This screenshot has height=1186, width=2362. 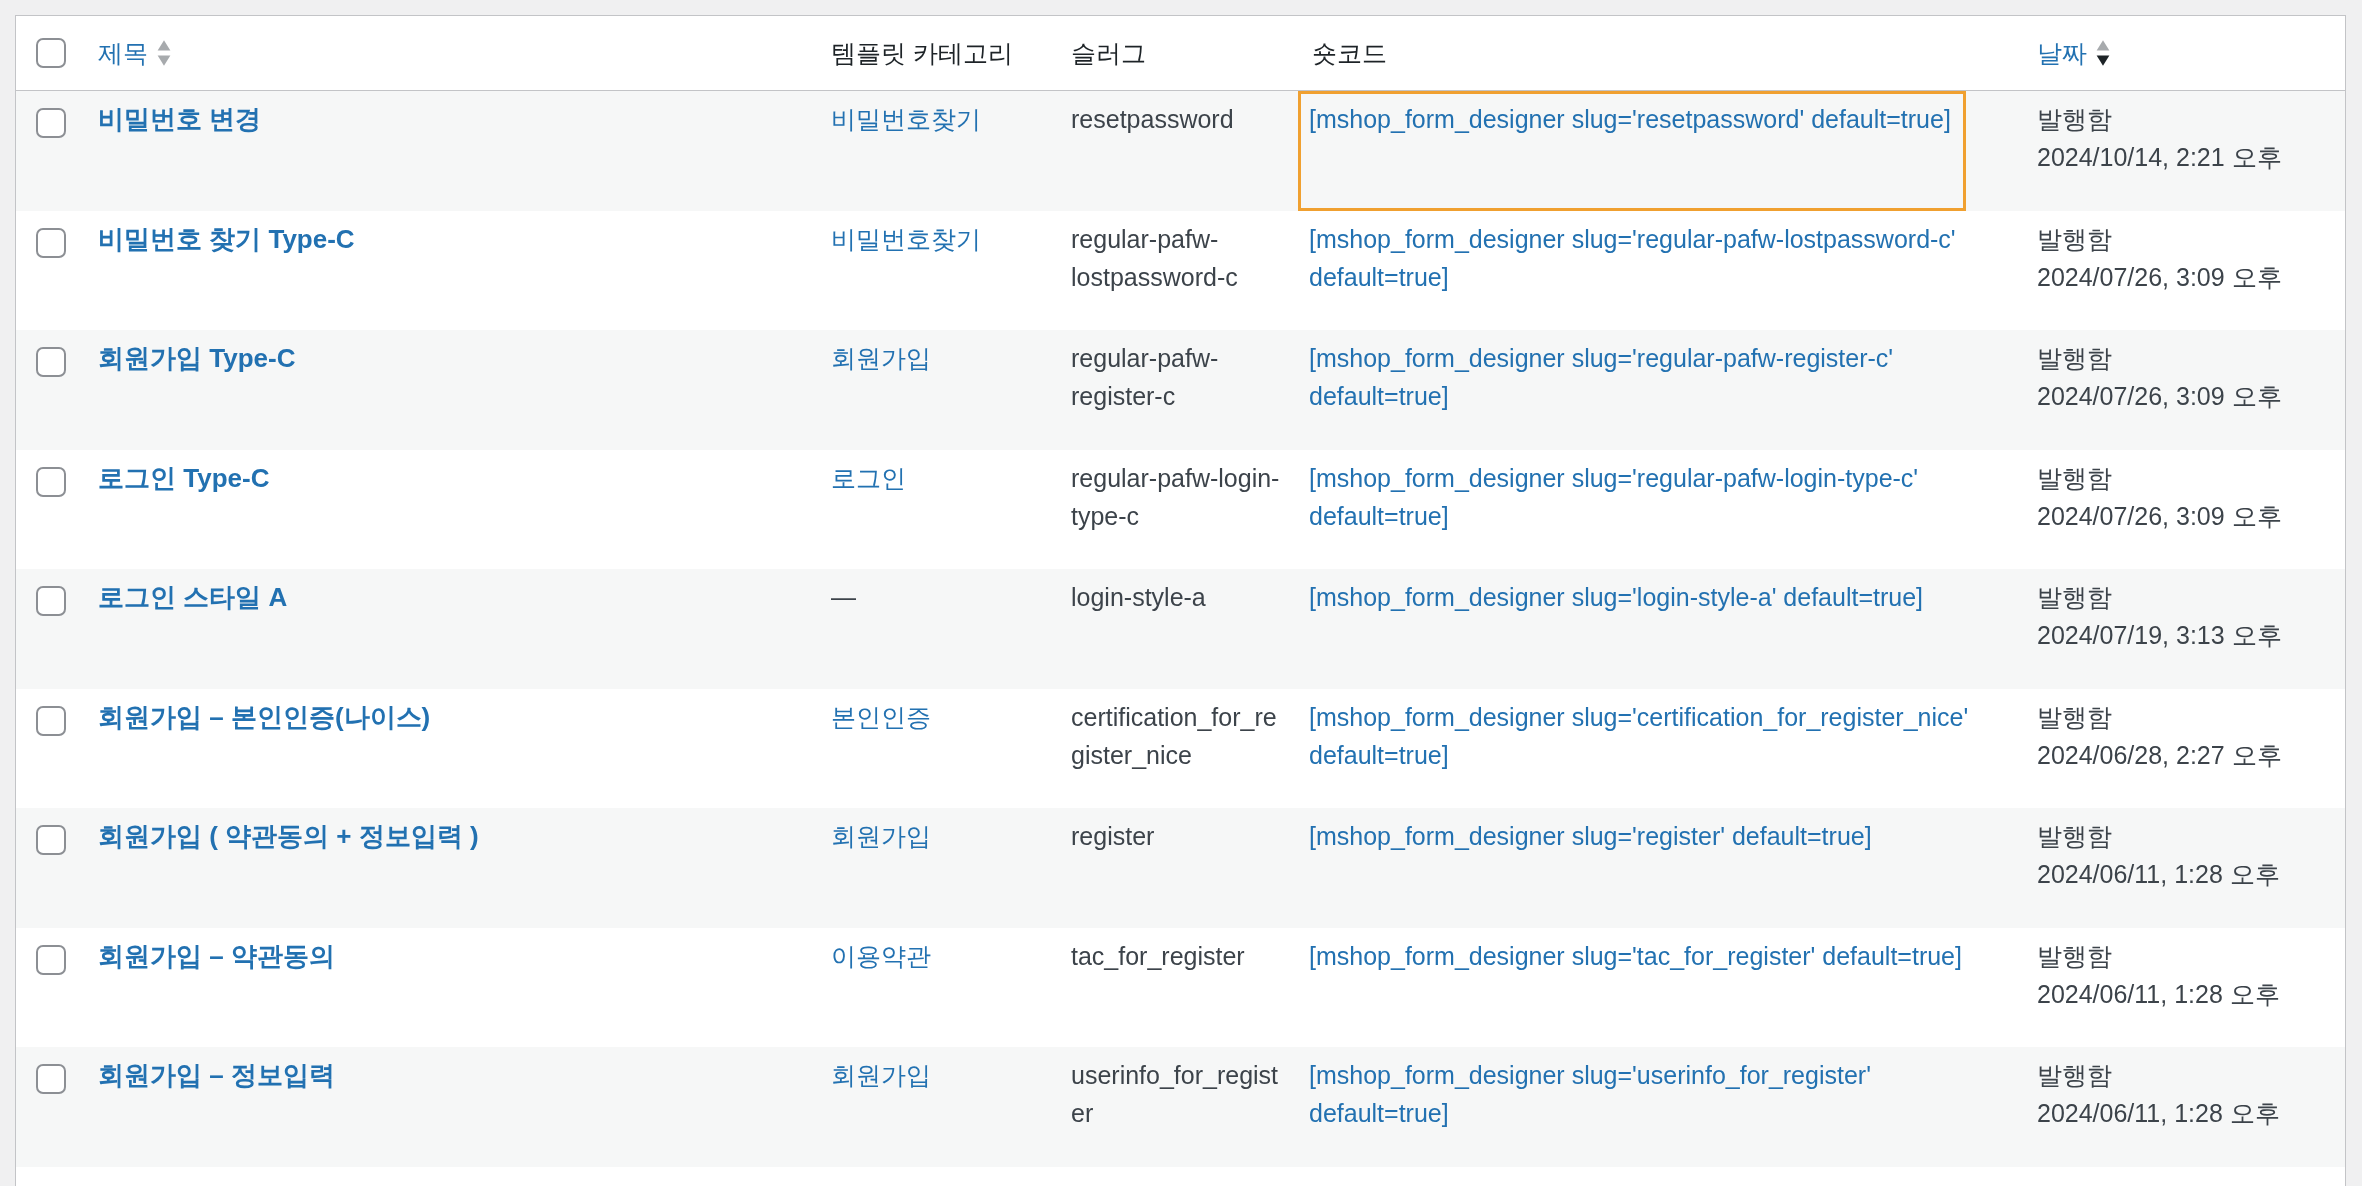 I want to click on post-date: 2024/06/28, 2:27 오후, so click(x=2159, y=755).